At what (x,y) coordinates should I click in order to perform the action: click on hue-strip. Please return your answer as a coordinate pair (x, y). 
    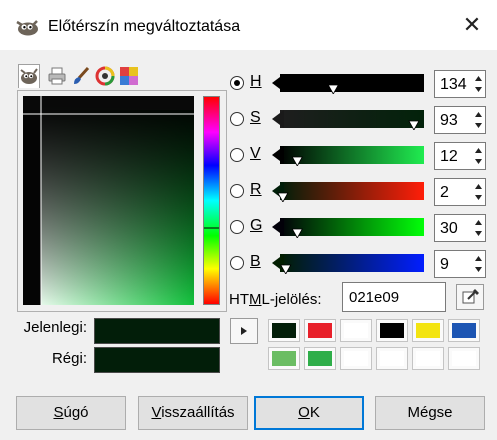
    Looking at the image, I should click on (211, 200).